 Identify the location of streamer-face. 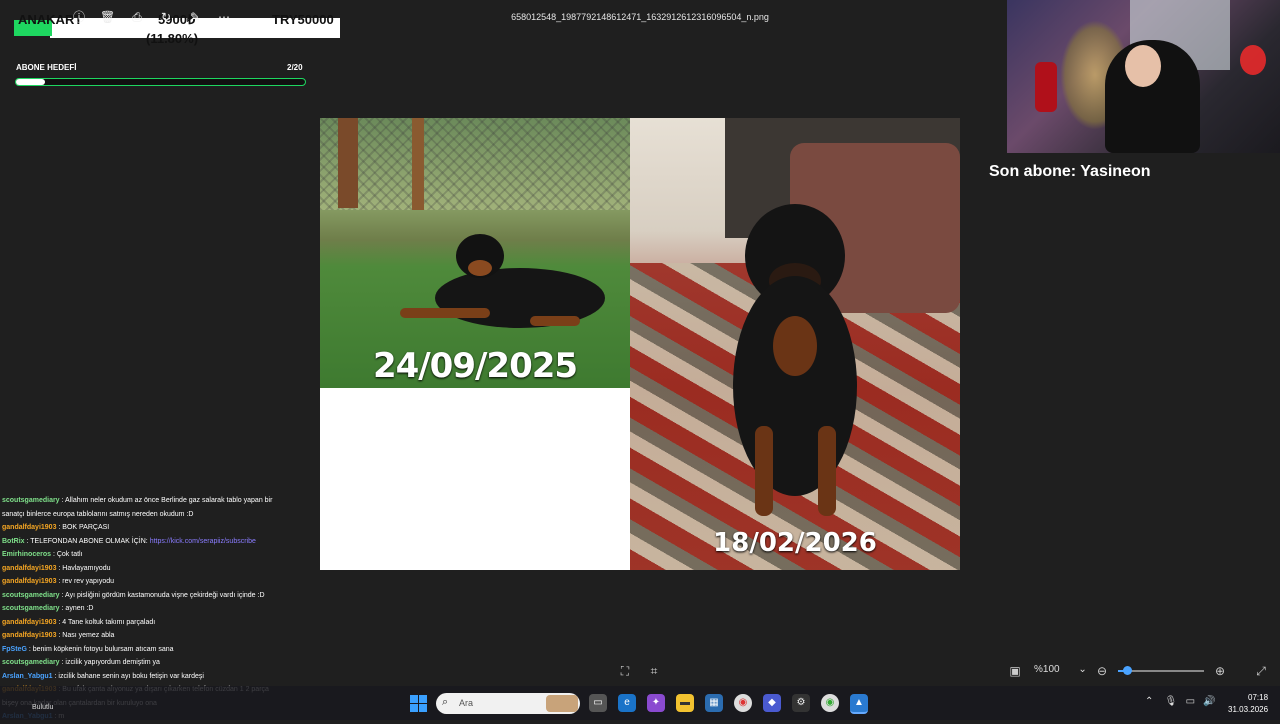
(1143, 66).